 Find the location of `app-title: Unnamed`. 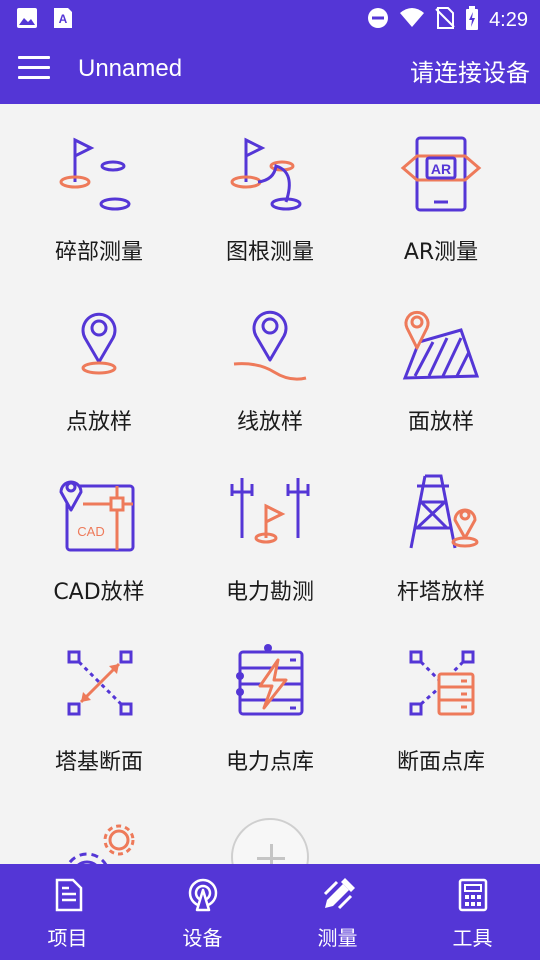

app-title: Unnamed is located at coordinates (130, 68).